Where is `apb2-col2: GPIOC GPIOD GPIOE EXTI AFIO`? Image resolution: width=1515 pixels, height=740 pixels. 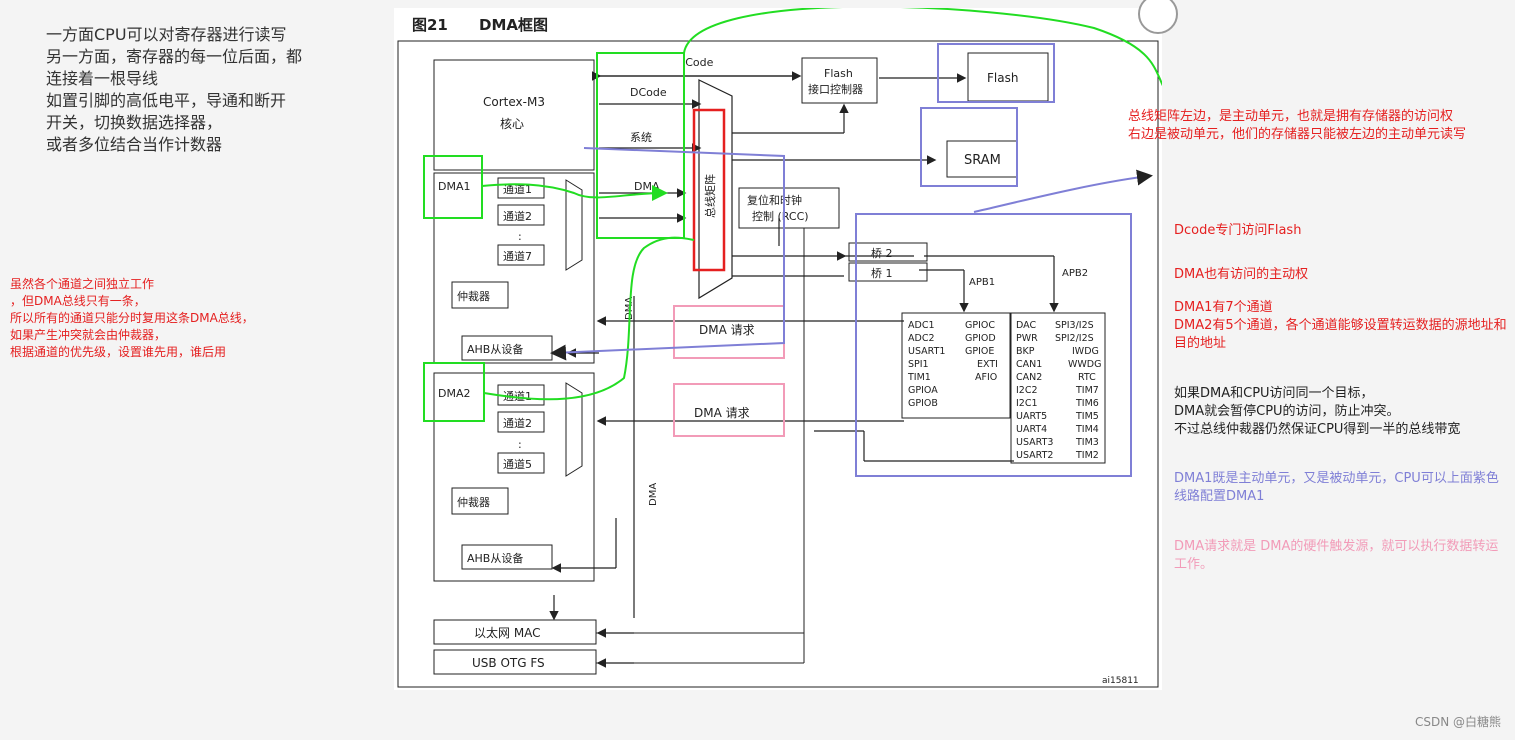 apb2-col2: GPIOC GPIOD GPIOE EXTI AFIO is located at coordinates (981, 351).